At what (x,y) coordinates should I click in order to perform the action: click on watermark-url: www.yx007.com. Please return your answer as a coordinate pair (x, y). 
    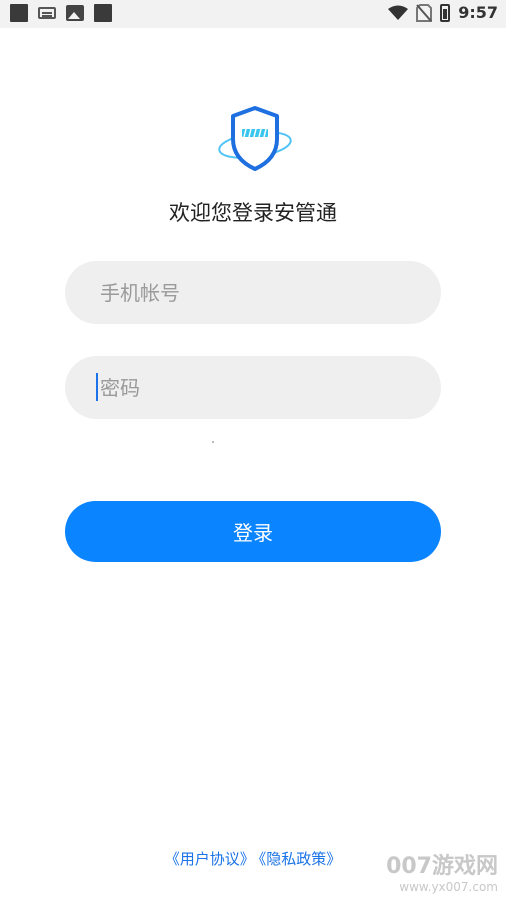
    Looking at the image, I should click on (448, 887).